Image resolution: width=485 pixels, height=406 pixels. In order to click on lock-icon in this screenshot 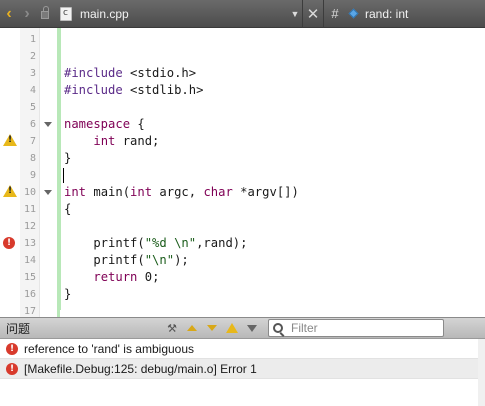, I will do `click(45, 14)`.